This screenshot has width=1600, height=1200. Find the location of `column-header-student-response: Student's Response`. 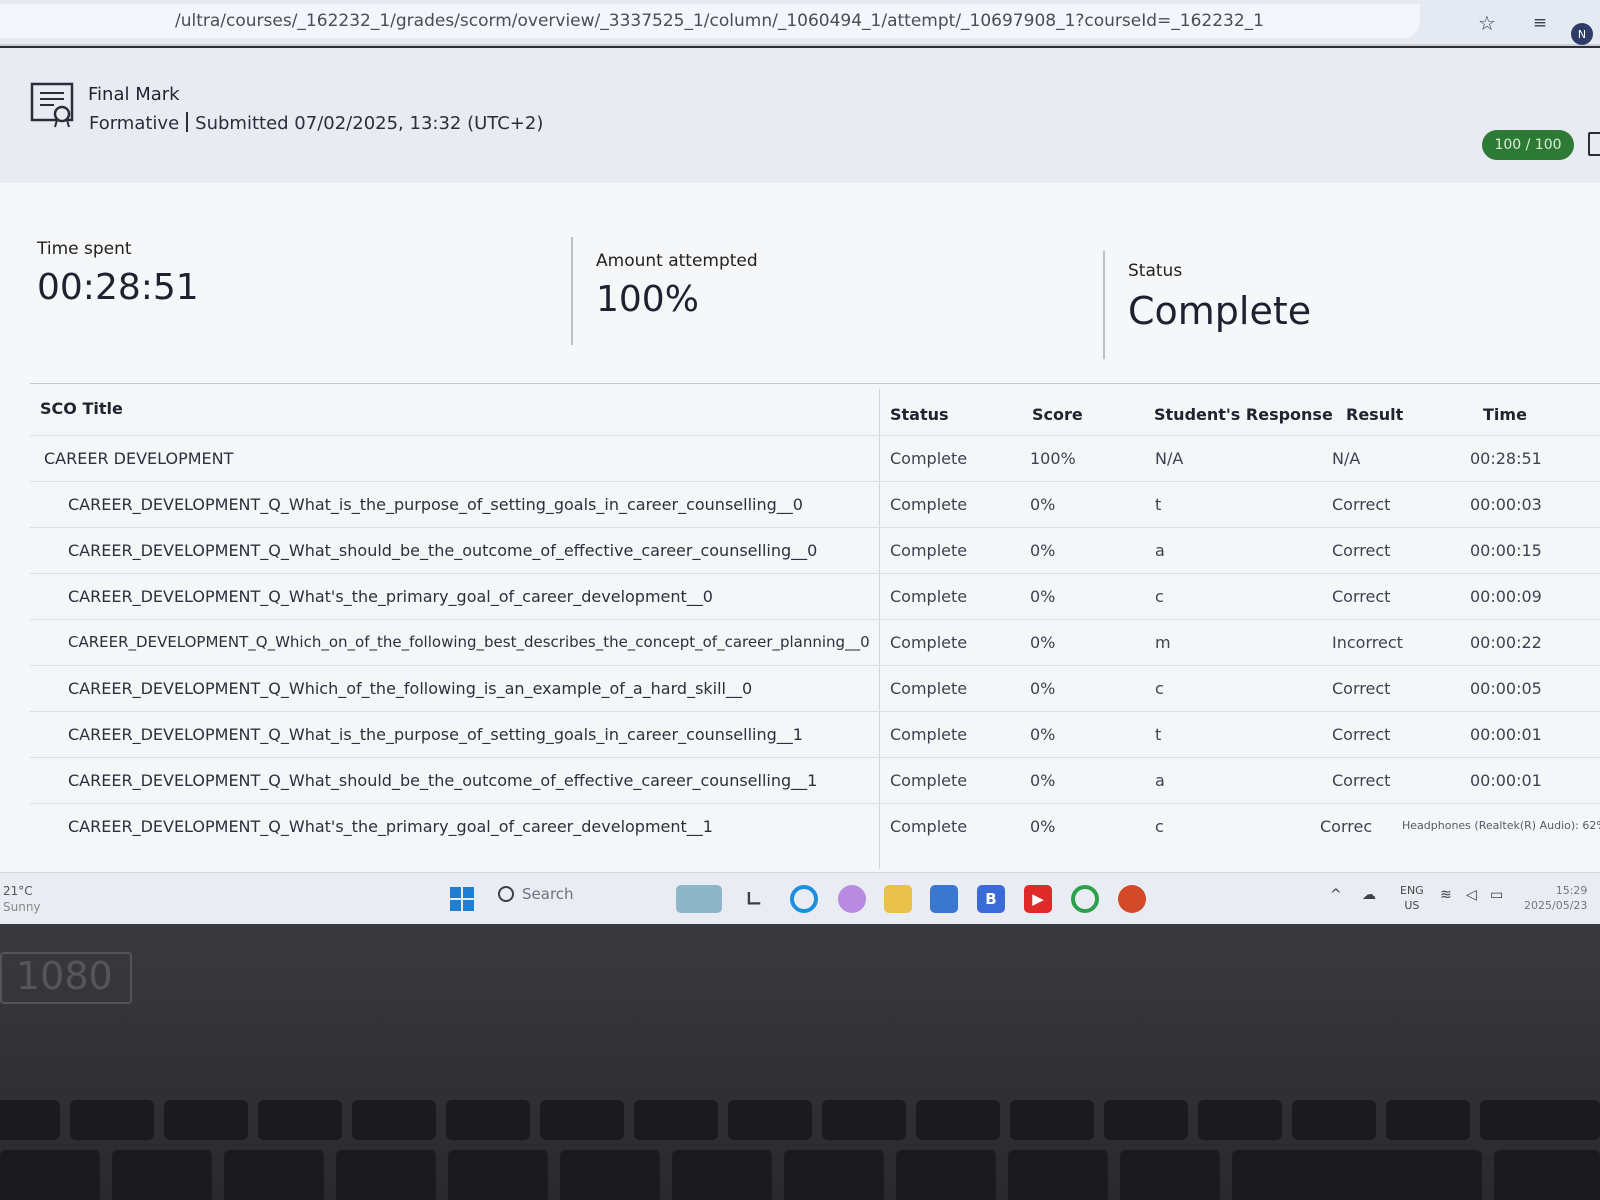

column-header-student-response: Student's Response is located at coordinates (1243, 414).